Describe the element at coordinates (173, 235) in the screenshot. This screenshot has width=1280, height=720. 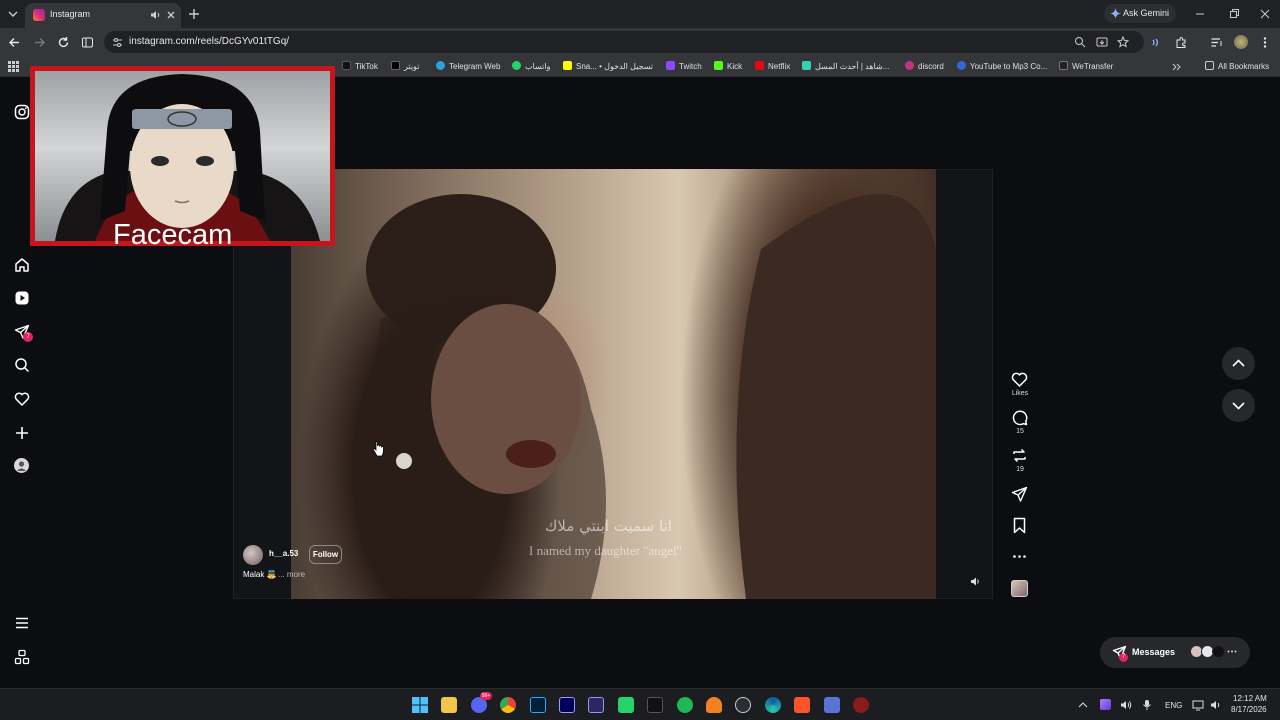
I see `facecam-label: Facecam` at that location.